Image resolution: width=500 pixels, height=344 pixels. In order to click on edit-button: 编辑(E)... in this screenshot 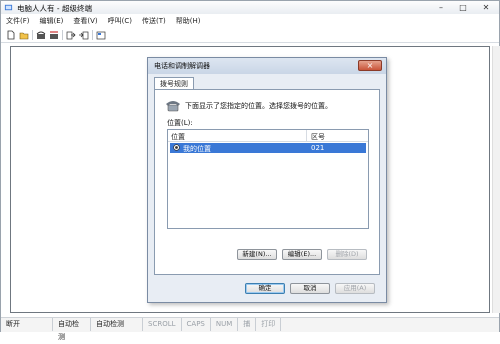, I will do `click(302, 254)`.